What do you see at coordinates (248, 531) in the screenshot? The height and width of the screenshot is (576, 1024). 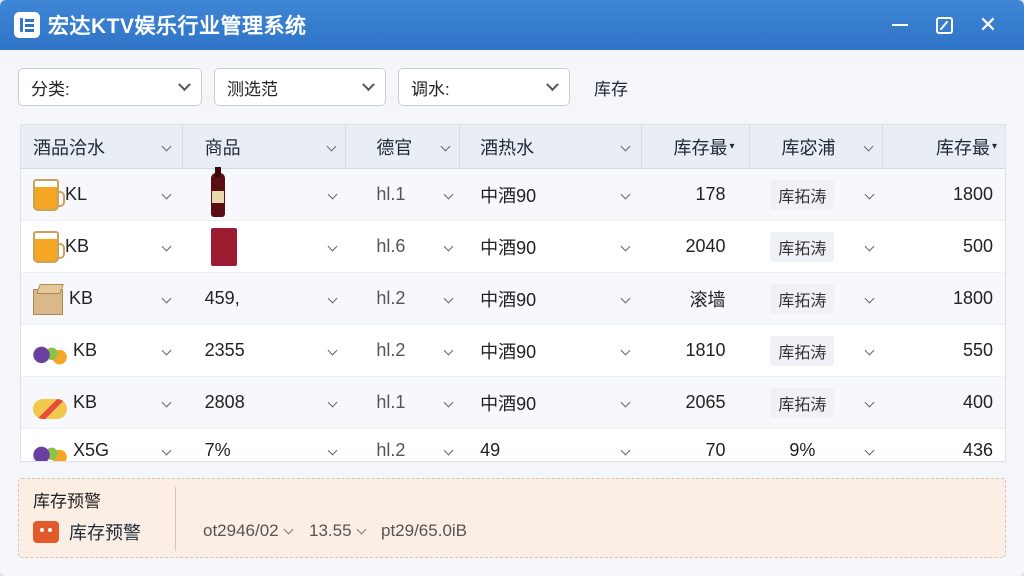 I see `stat-dropdown-1: ot2946/02` at bounding box center [248, 531].